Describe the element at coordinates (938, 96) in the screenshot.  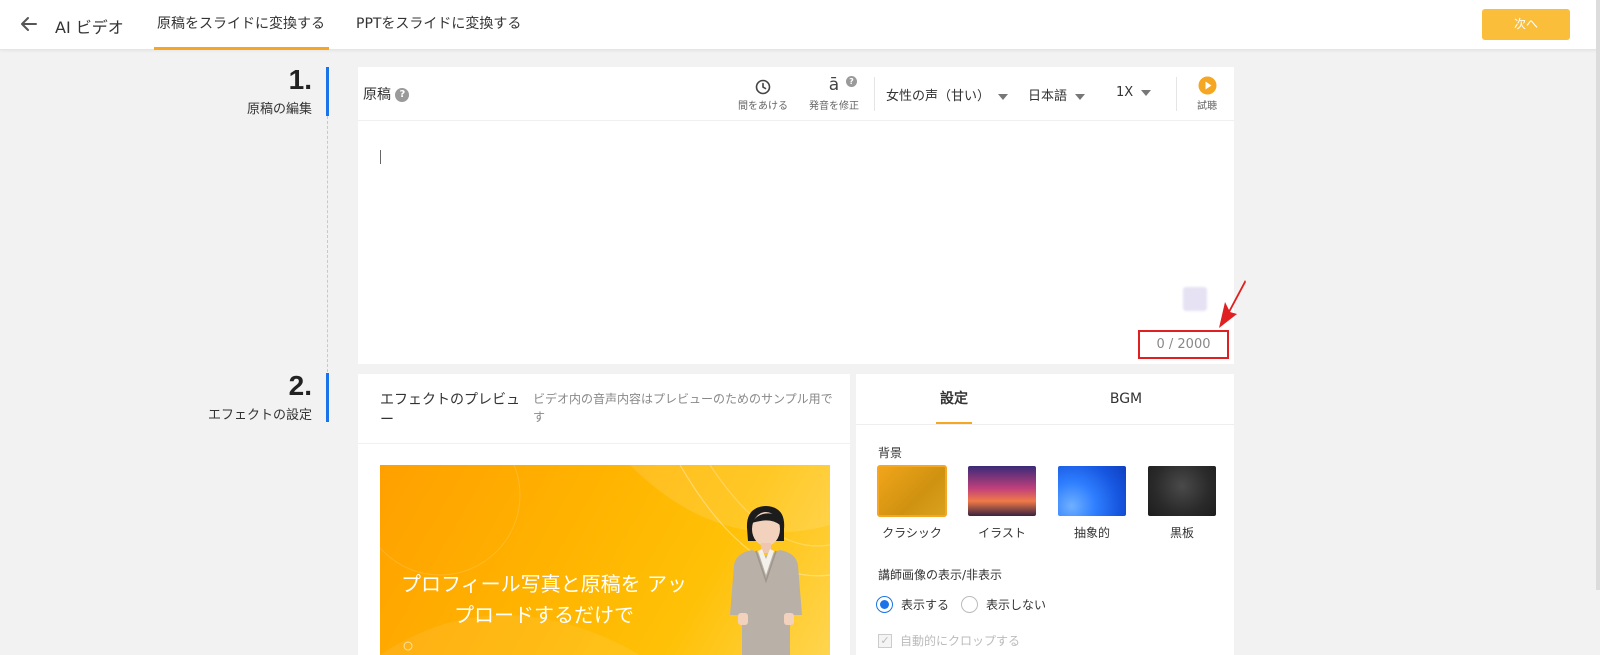
I see `voice-select-value: 女性の声（甘い）` at that location.